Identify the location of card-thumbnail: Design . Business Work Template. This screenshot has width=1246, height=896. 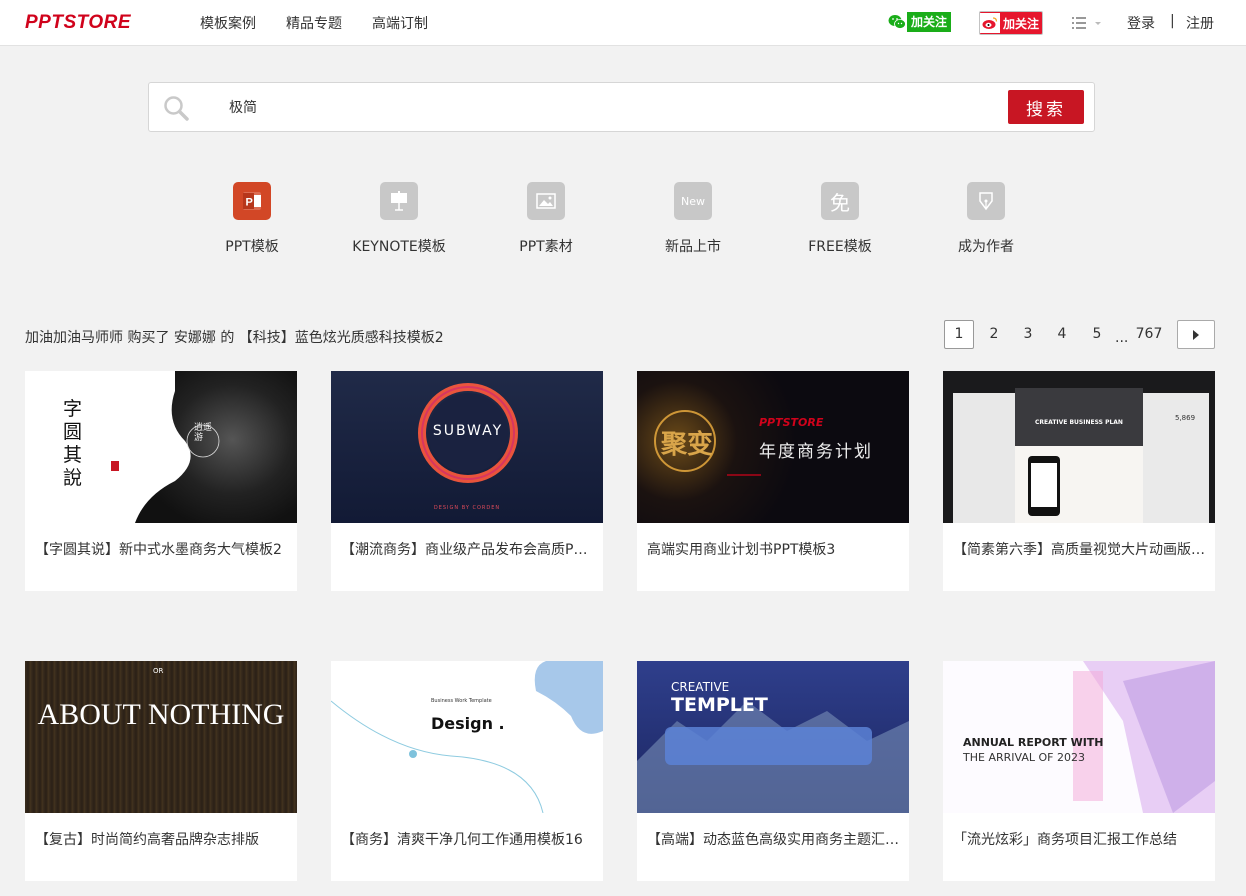
(467, 737).